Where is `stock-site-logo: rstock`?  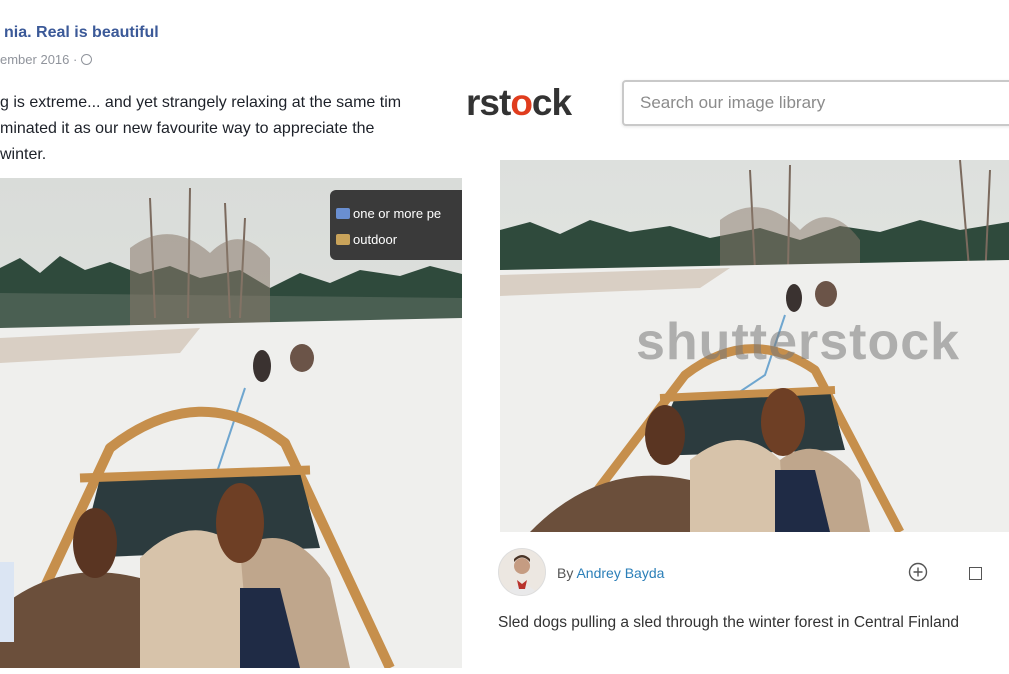
stock-site-logo: rstock is located at coordinates (519, 103).